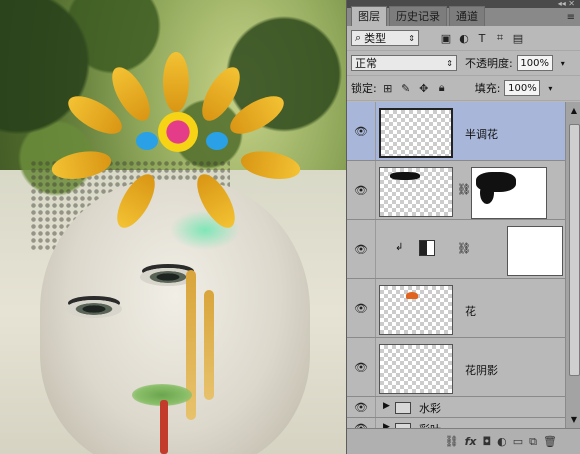 This screenshot has width=580, height=454. I want to click on opacity-label: 不透明度:, so click(489, 63).